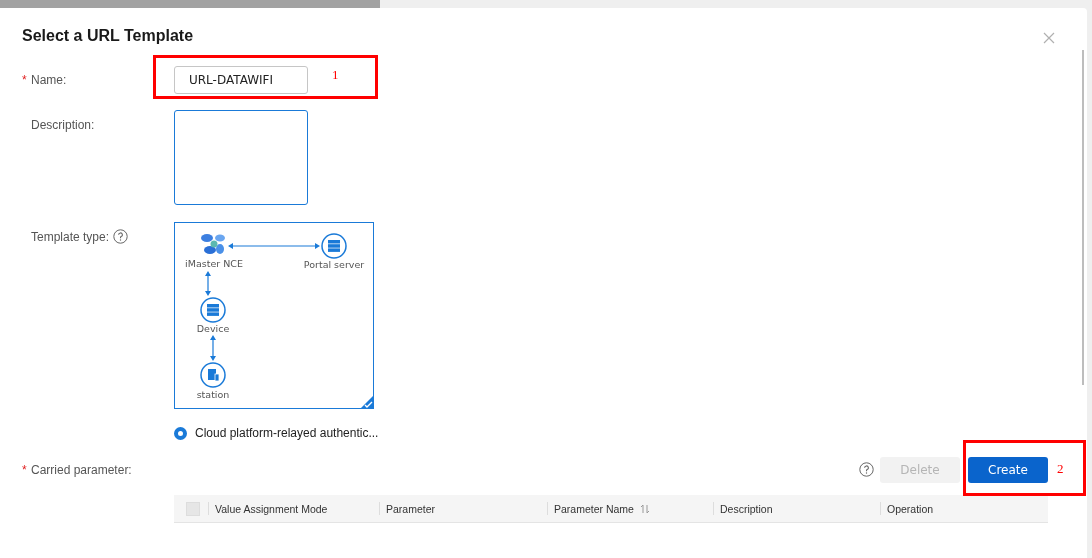  I want to click on checkbox, so click(193, 508).